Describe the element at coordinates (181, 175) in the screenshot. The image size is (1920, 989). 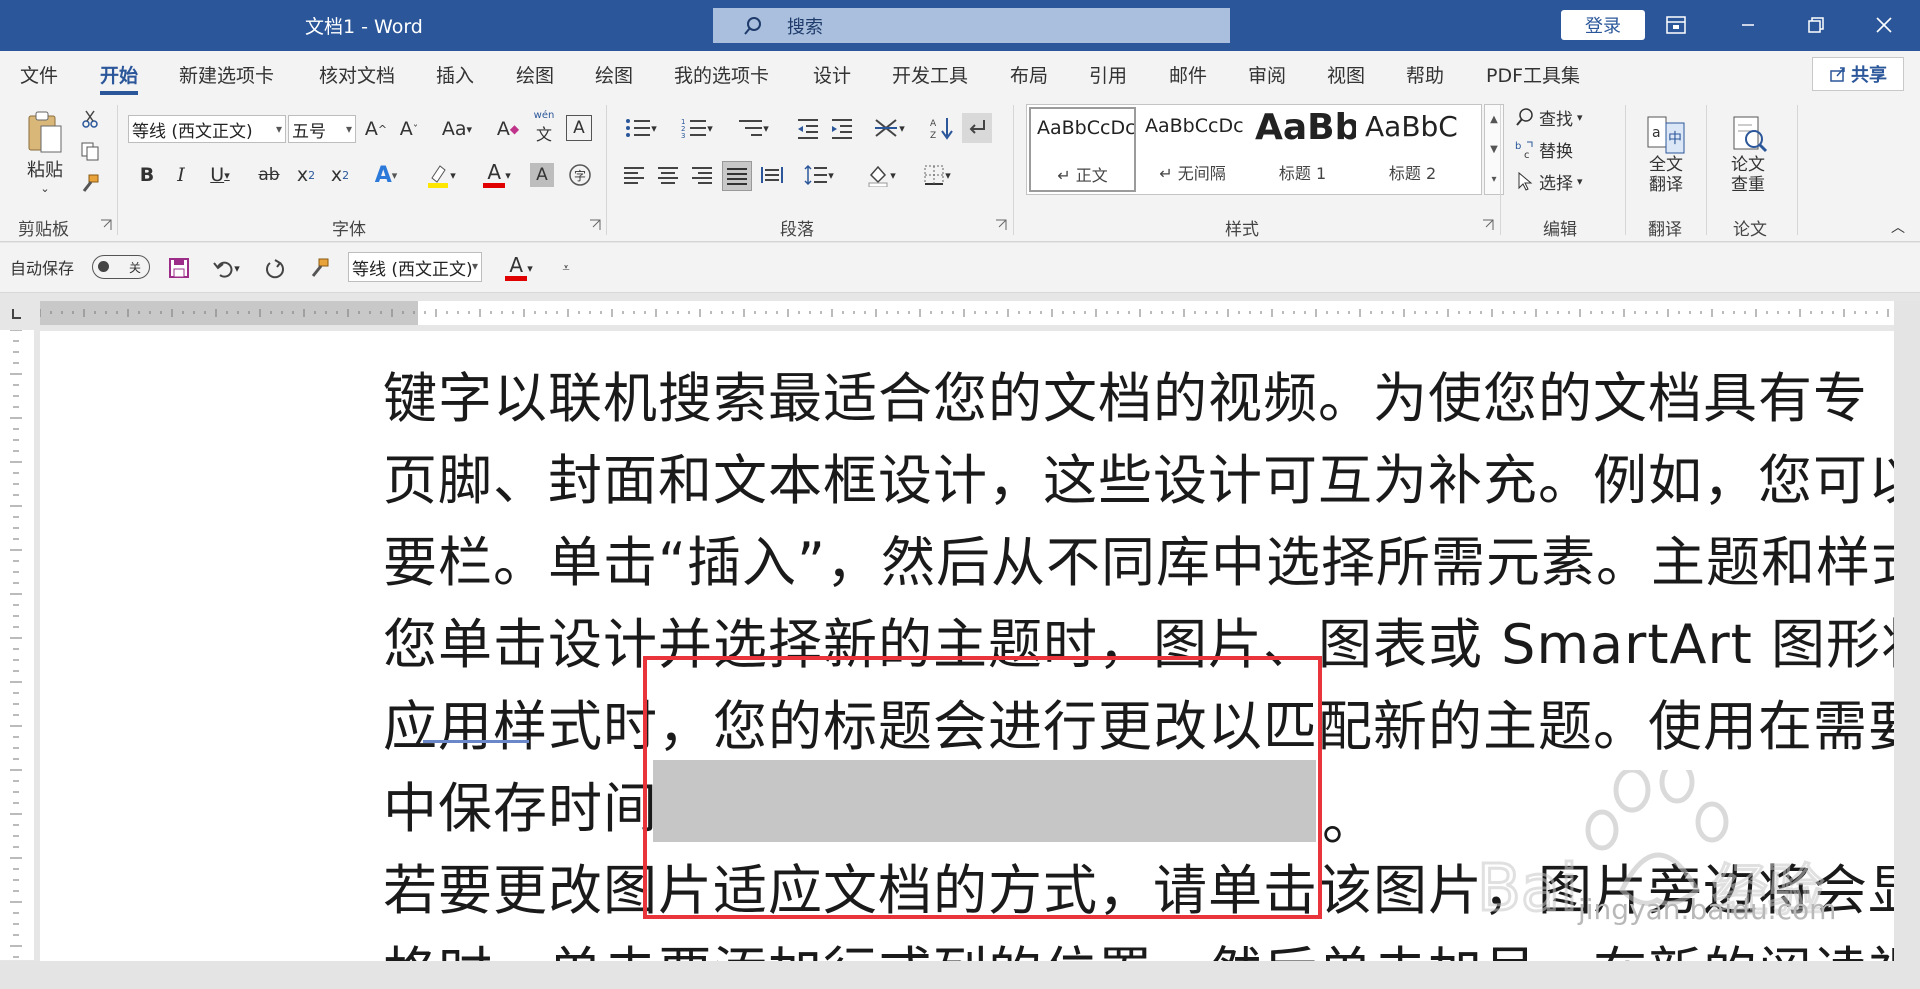
I see `italic-icon: I` at that location.